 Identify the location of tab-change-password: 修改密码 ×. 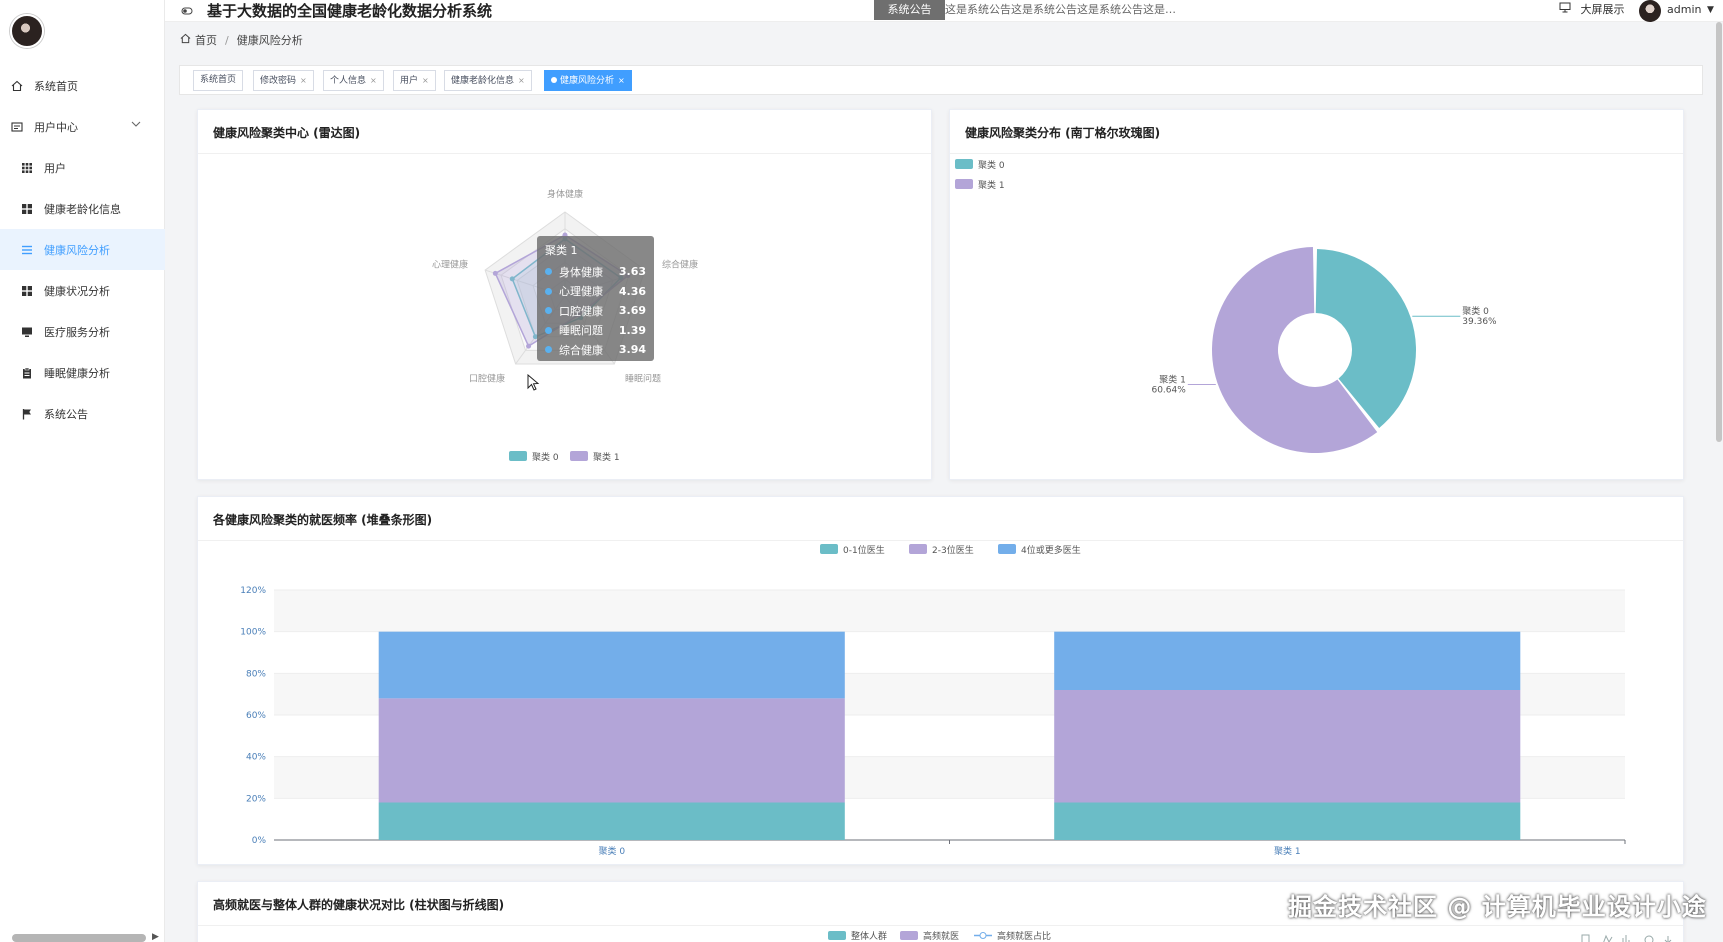
(283, 80).